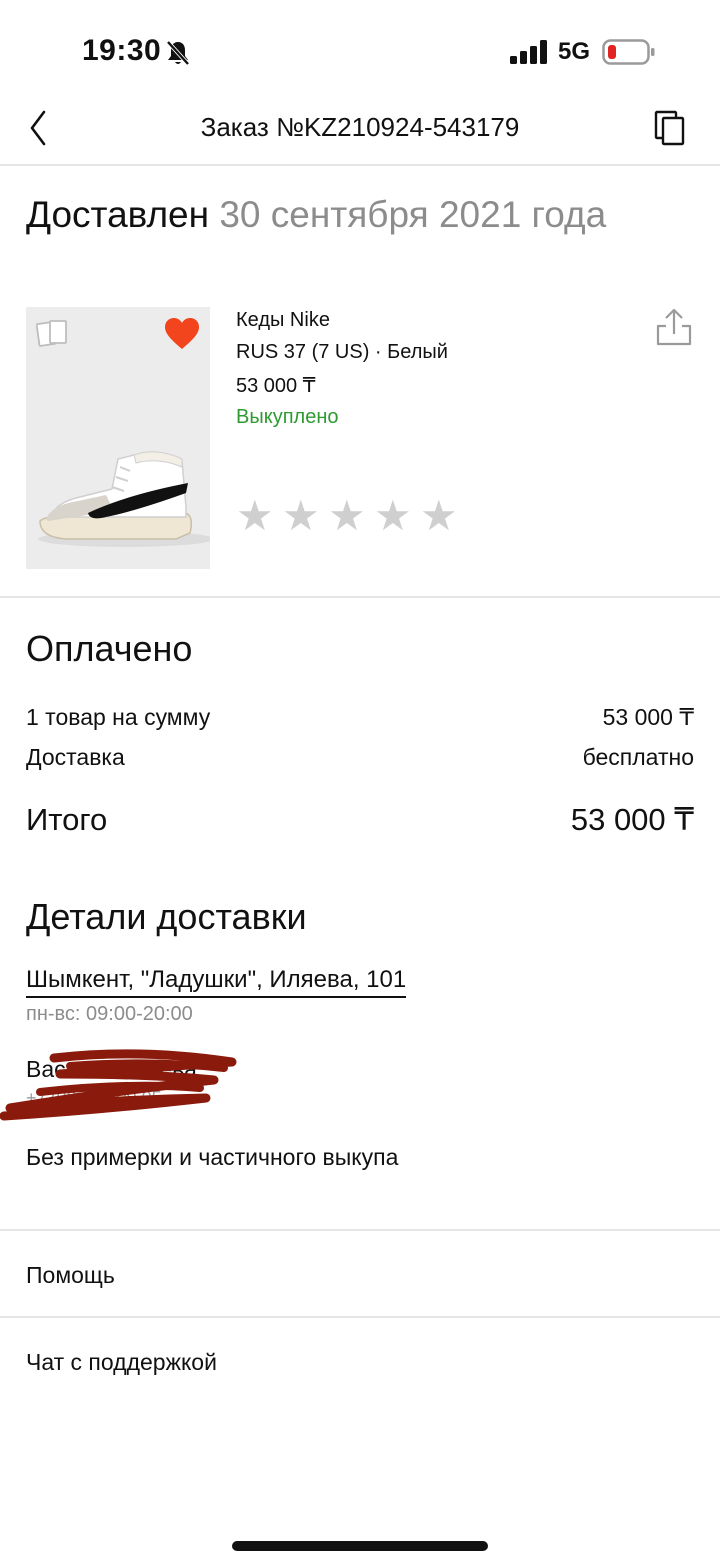 This screenshot has height=1564, width=720. Describe the element at coordinates (182, 334) in the screenshot. I see `favorite-heart-icon` at that location.